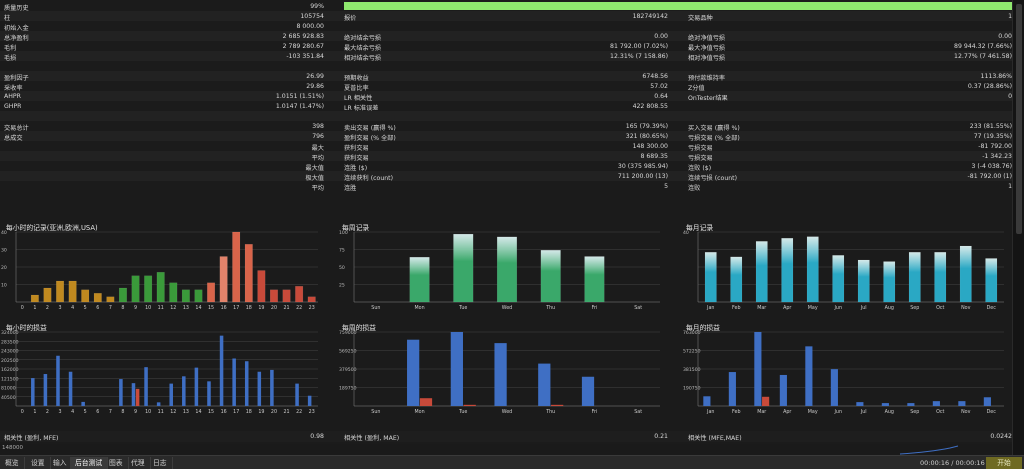 The image size is (1024, 469). Describe the element at coordinates (666, 186) in the screenshot. I see `stat-value: 5` at that location.